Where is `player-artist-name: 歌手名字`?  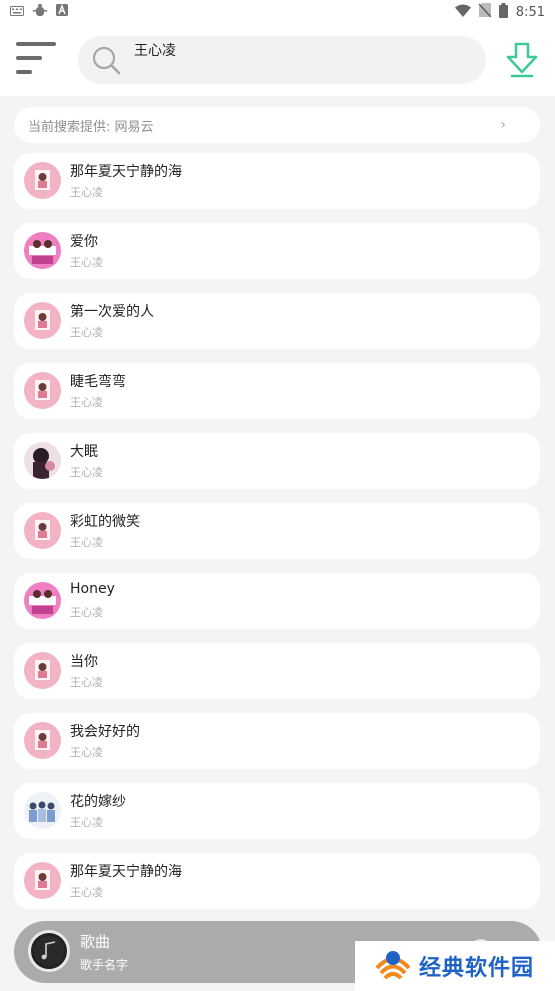
player-artist-name: 歌手名字 is located at coordinates (104, 965).